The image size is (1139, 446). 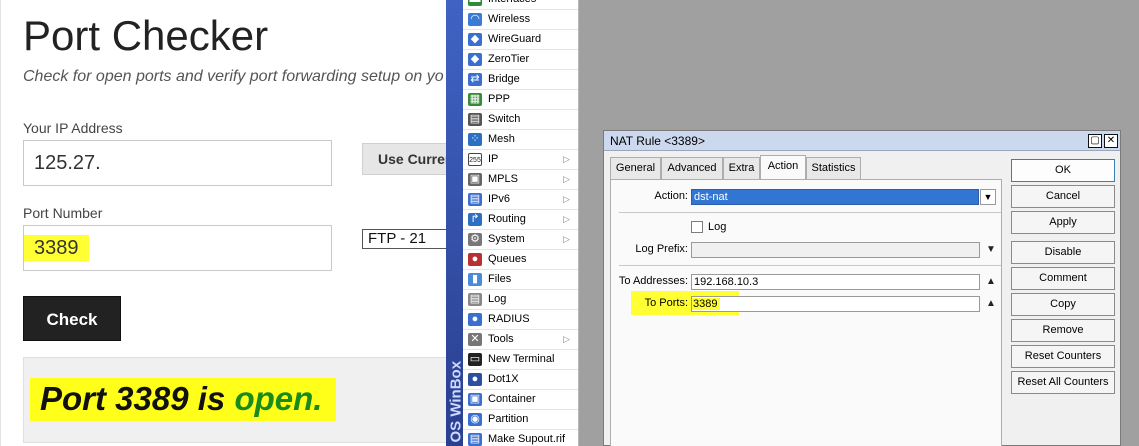 I want to click on menu-item-container: ▣ Container, so click(x=520, y=400).